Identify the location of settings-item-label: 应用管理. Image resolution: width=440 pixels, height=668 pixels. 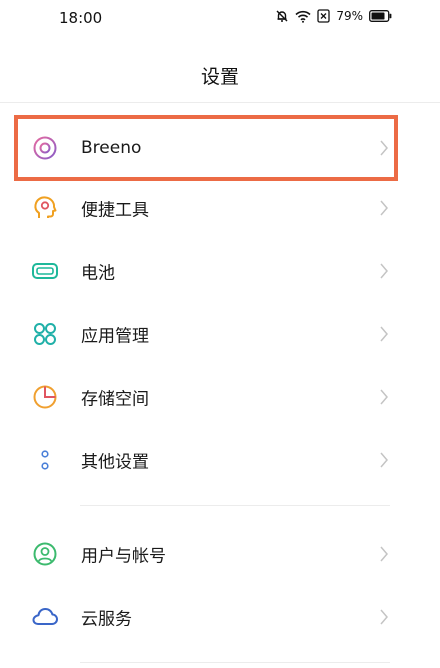
(115, 336).